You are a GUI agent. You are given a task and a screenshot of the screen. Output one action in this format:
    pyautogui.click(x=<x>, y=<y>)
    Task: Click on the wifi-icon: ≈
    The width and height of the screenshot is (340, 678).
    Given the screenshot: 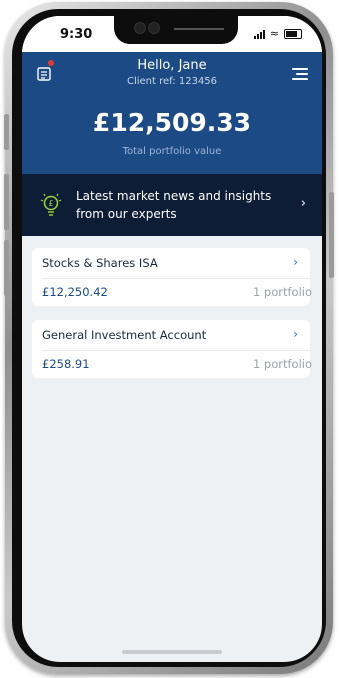 What is the action you would take?
    pyautogui.click(x=274, y=33)
    